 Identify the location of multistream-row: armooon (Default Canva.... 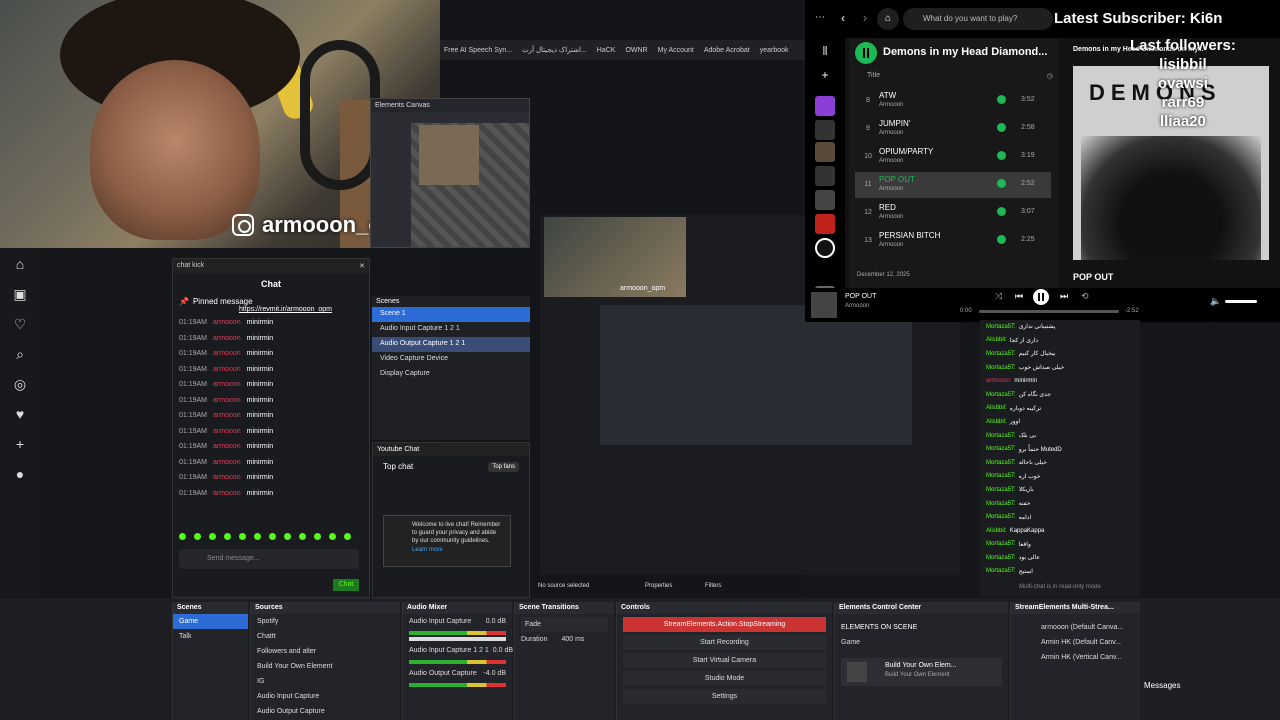
(1075, 627).